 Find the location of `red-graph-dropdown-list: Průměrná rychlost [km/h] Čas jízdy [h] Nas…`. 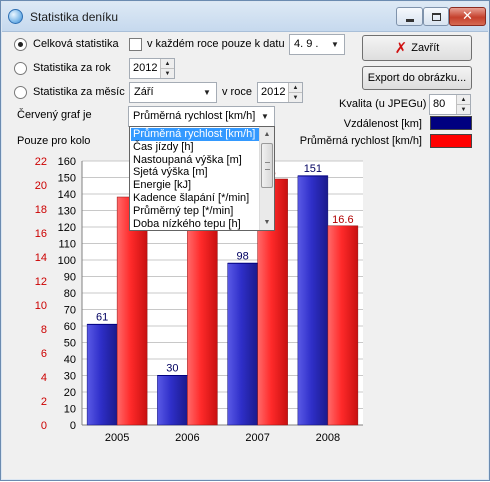

red-graph-dropdown-list: Průměrná rychlost [km/h] Čas jízdy [h] Nas… is located at coordinates (202, 178).